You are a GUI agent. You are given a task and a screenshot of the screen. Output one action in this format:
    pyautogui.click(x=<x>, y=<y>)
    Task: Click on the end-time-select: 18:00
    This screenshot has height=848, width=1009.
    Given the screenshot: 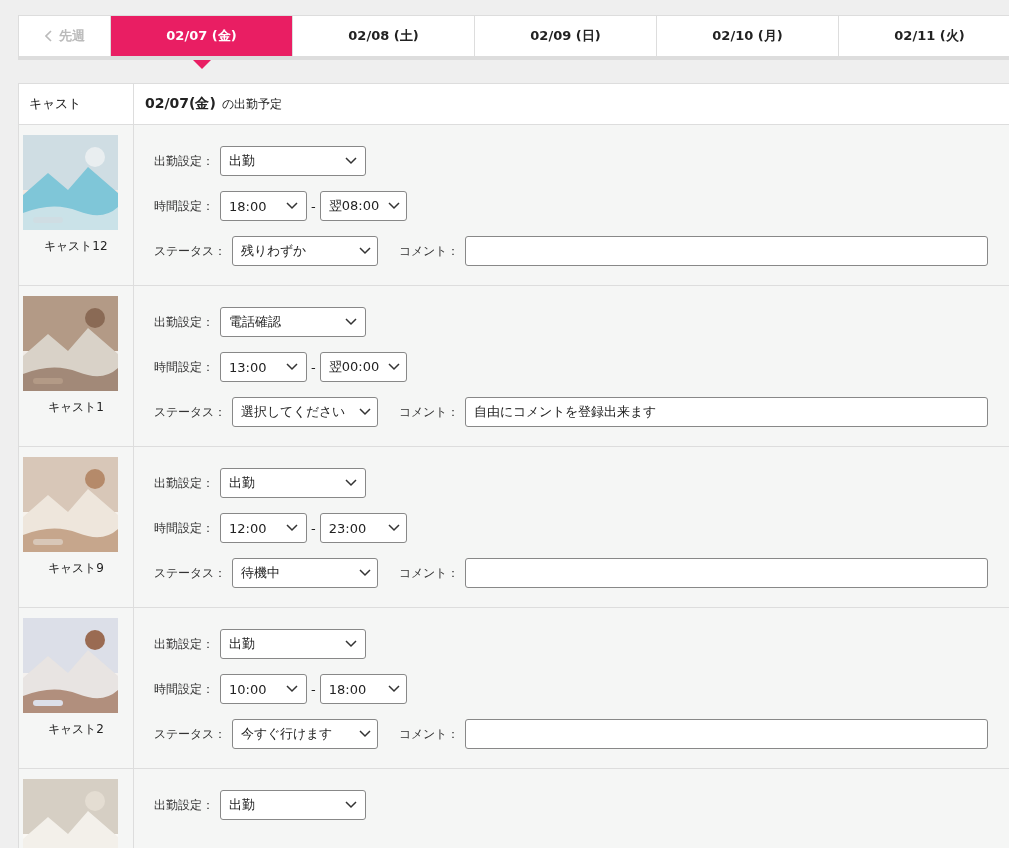 What is the action you would take?
    pyautogui.click(x=363, y=689)
    